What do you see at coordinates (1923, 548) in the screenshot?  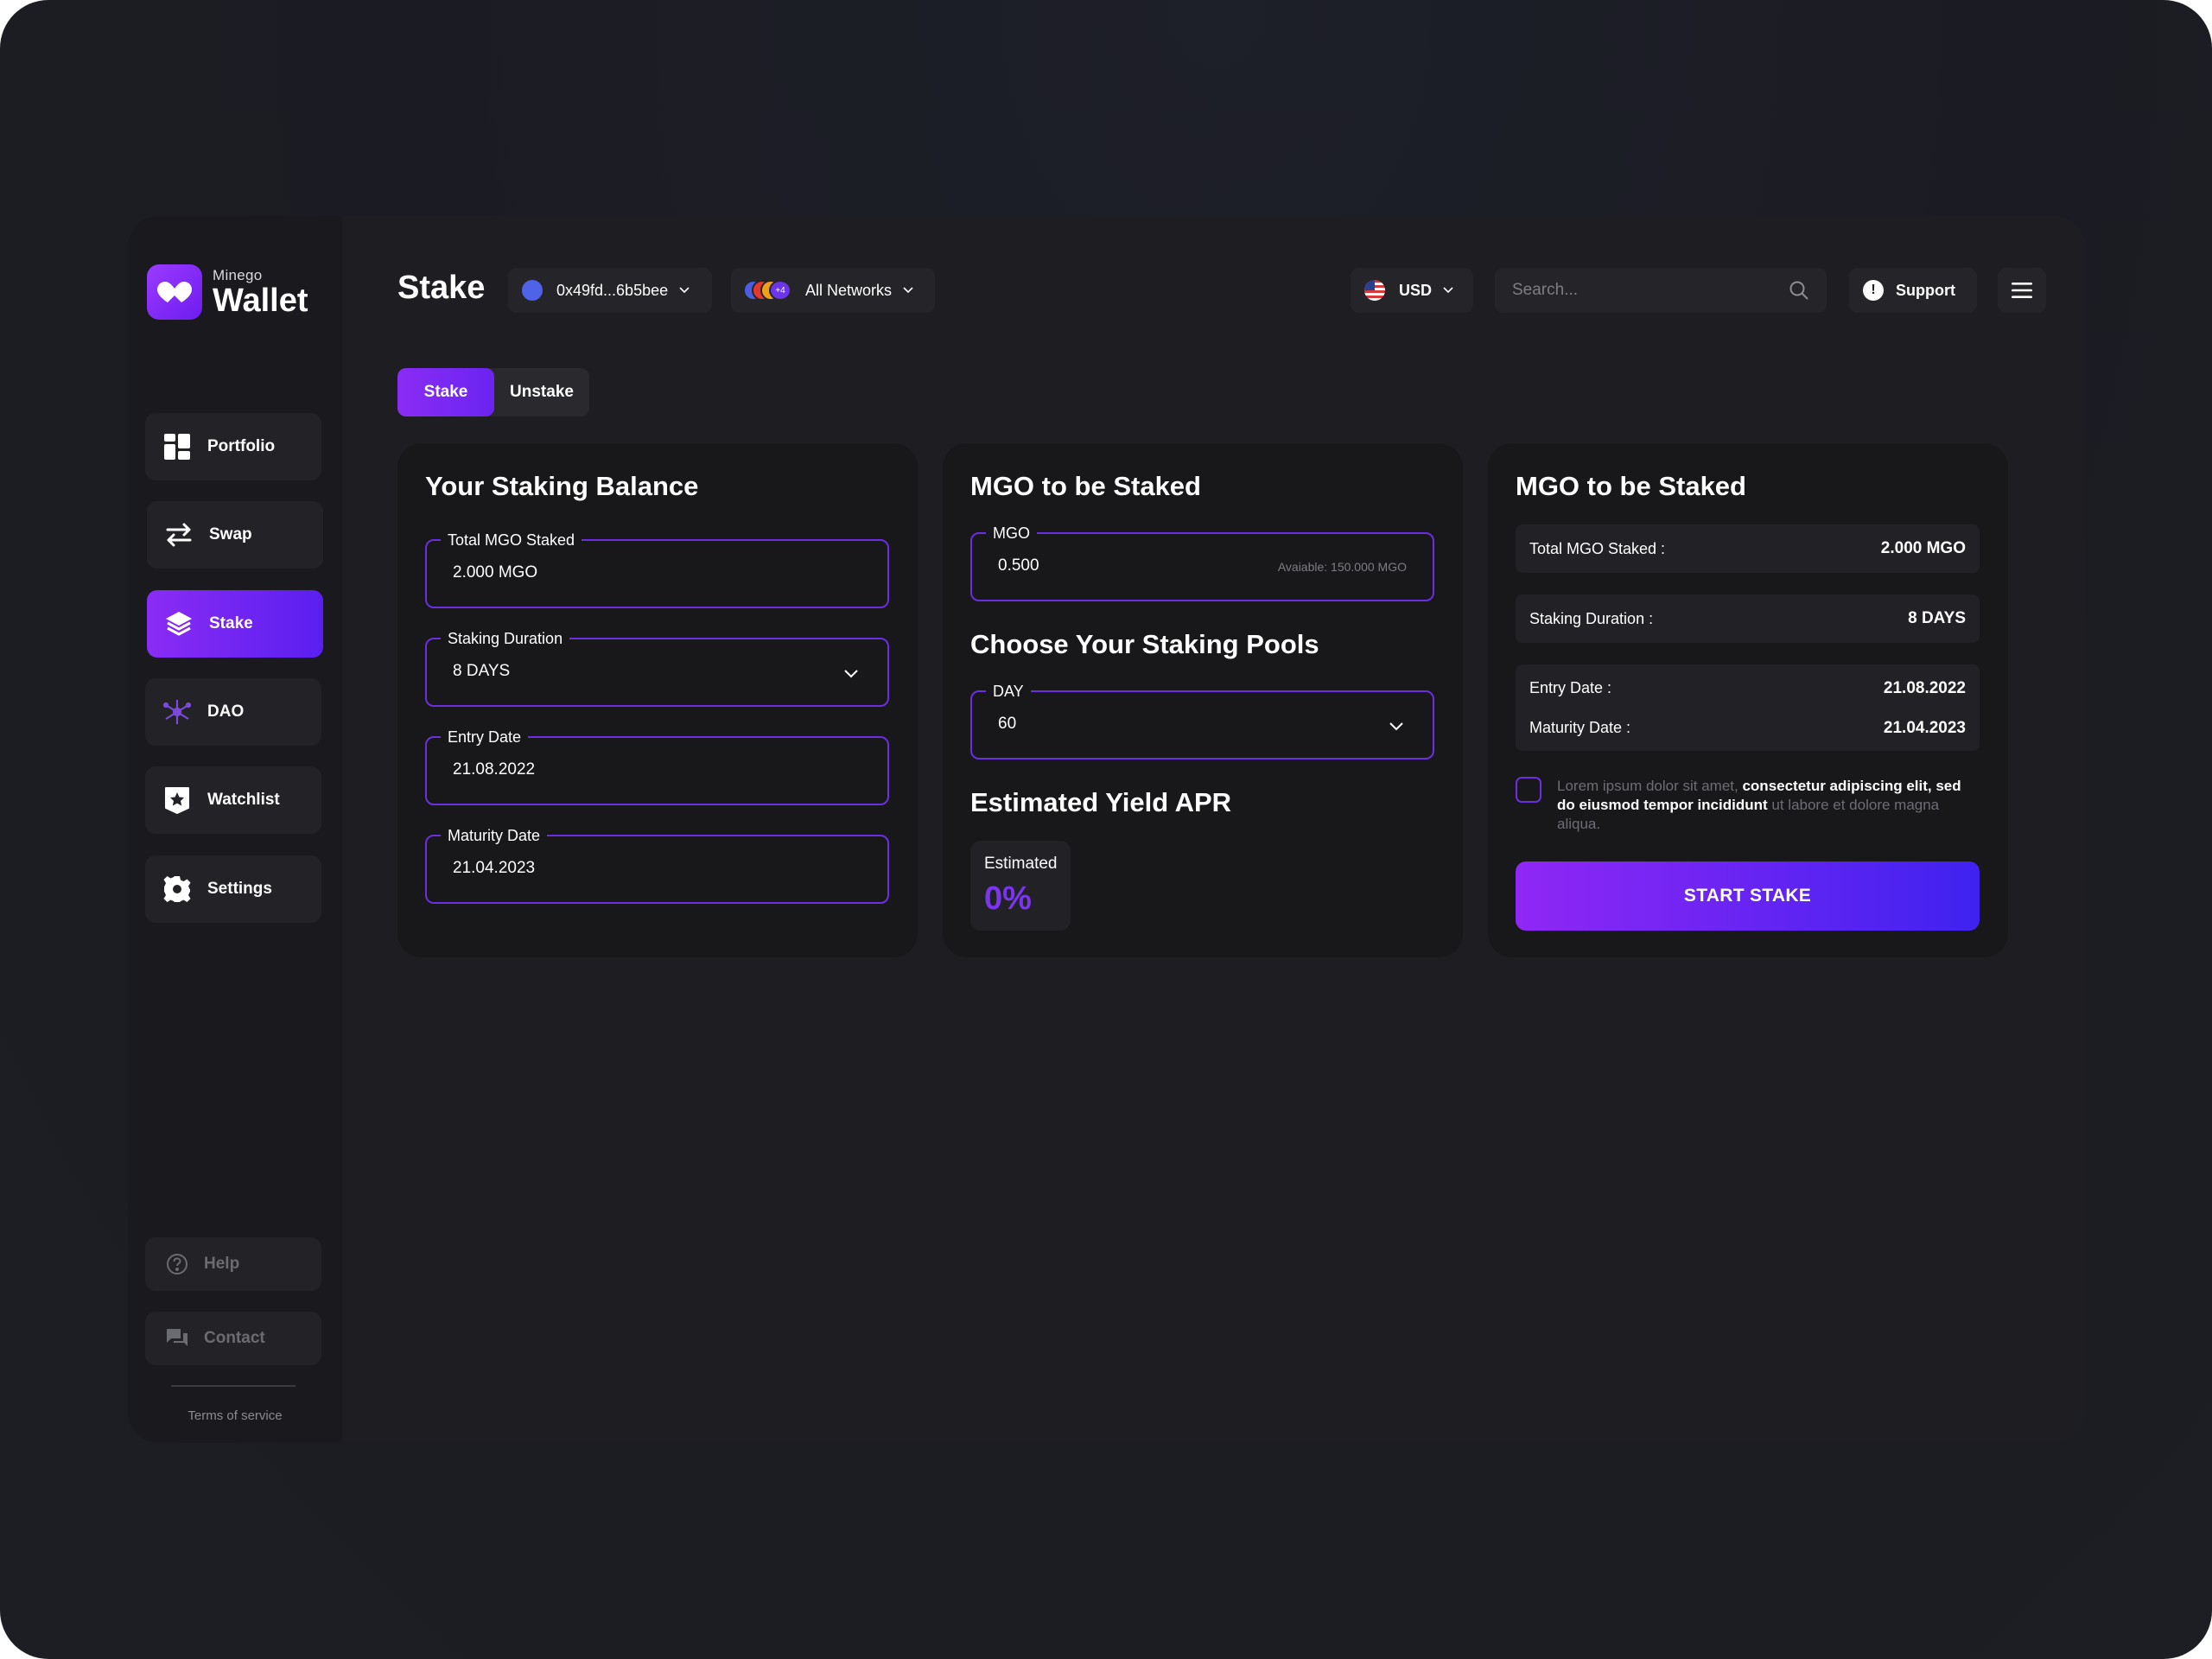 I see `summary-value: 2.000 MGO` at bounding box center [1923, 548].